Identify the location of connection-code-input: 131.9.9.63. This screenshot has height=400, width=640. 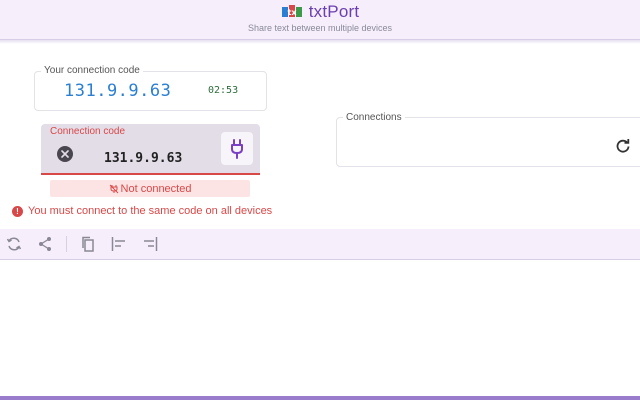
(143, 158).